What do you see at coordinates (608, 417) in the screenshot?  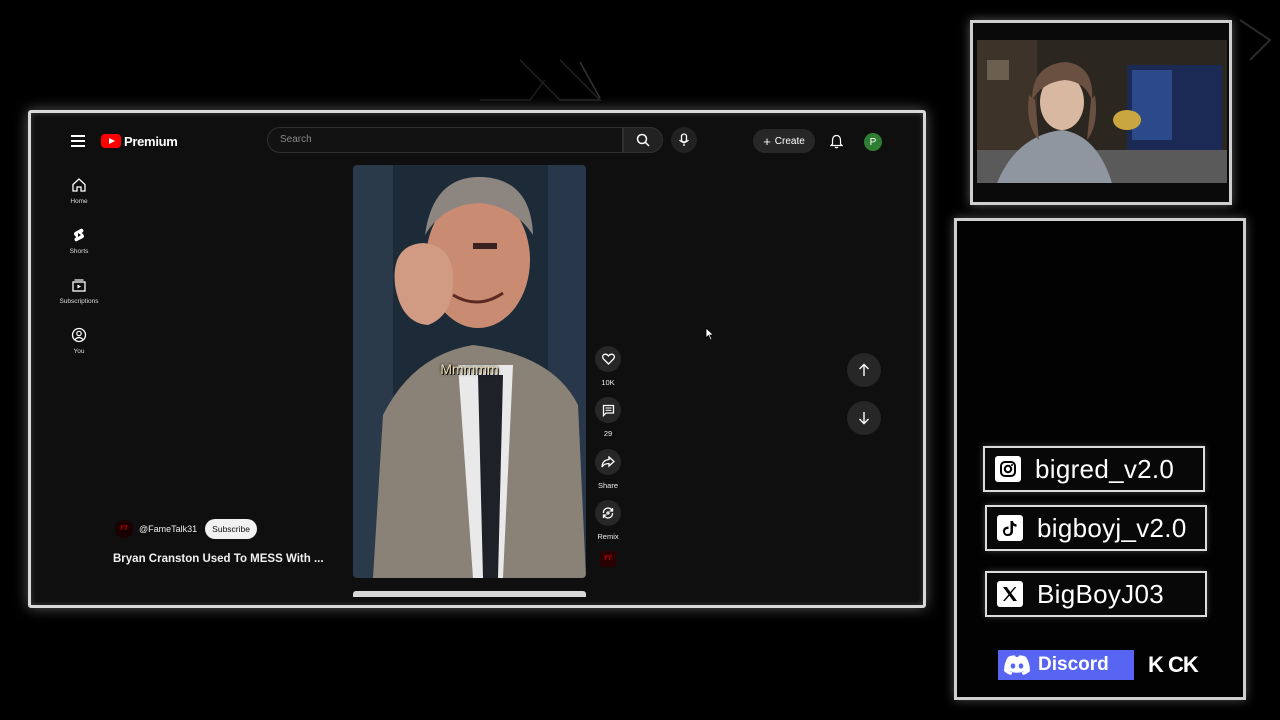 I see `comments-button: 29` at bounding box center [608, 417].